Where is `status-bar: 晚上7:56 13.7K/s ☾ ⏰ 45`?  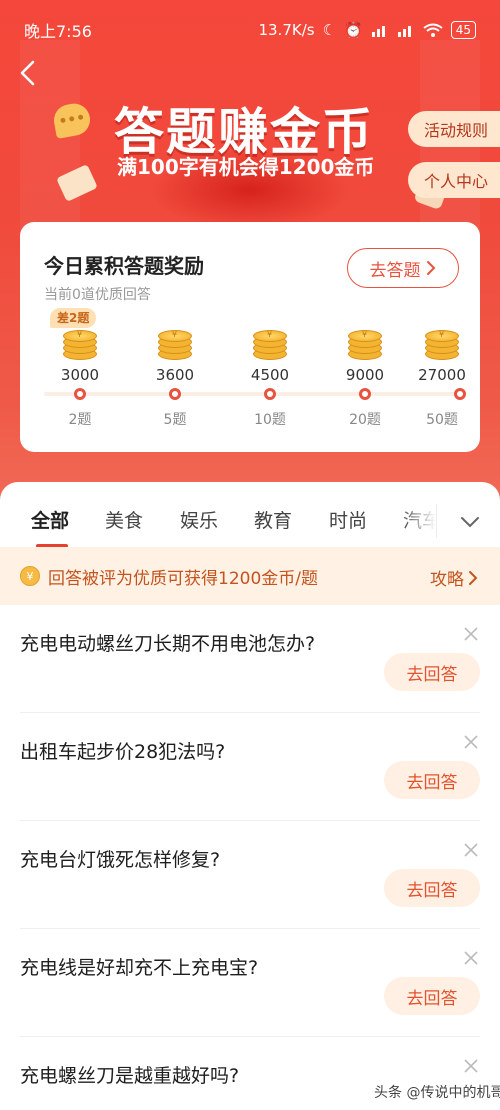 status-bar: 晚上7:56 13.7K/s ☾ ⏰ 45 is located at coordinates (250, 30).